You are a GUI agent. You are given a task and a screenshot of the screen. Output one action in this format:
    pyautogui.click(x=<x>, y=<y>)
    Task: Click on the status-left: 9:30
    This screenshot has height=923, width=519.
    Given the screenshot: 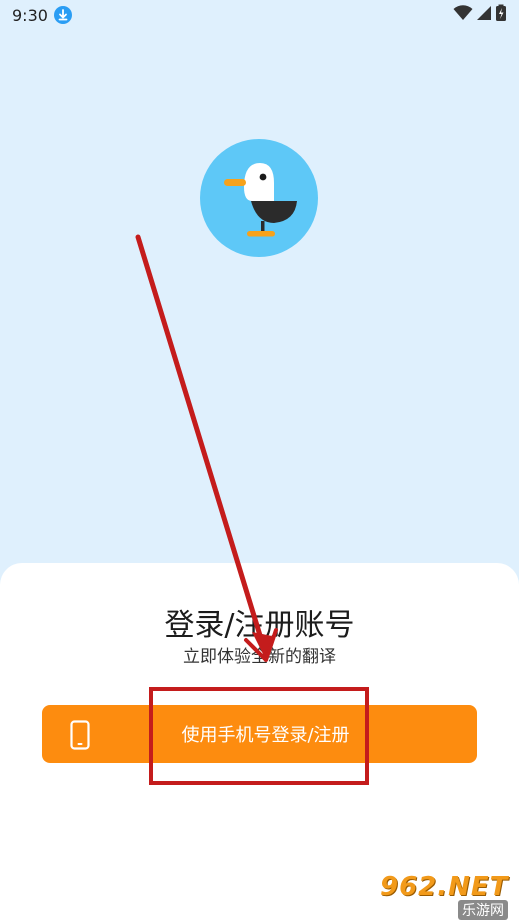 What is the action you would take?
    pyautogui.click(x=42, y=15)
    